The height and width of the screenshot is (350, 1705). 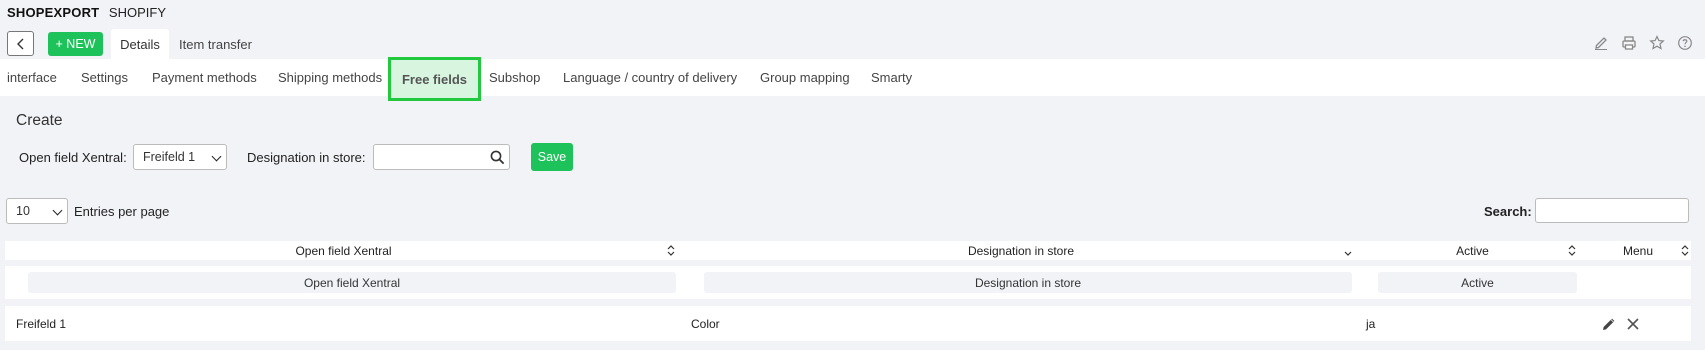 I want to click on subnav-free-fields: Free fields, so click(x=434, y=79).